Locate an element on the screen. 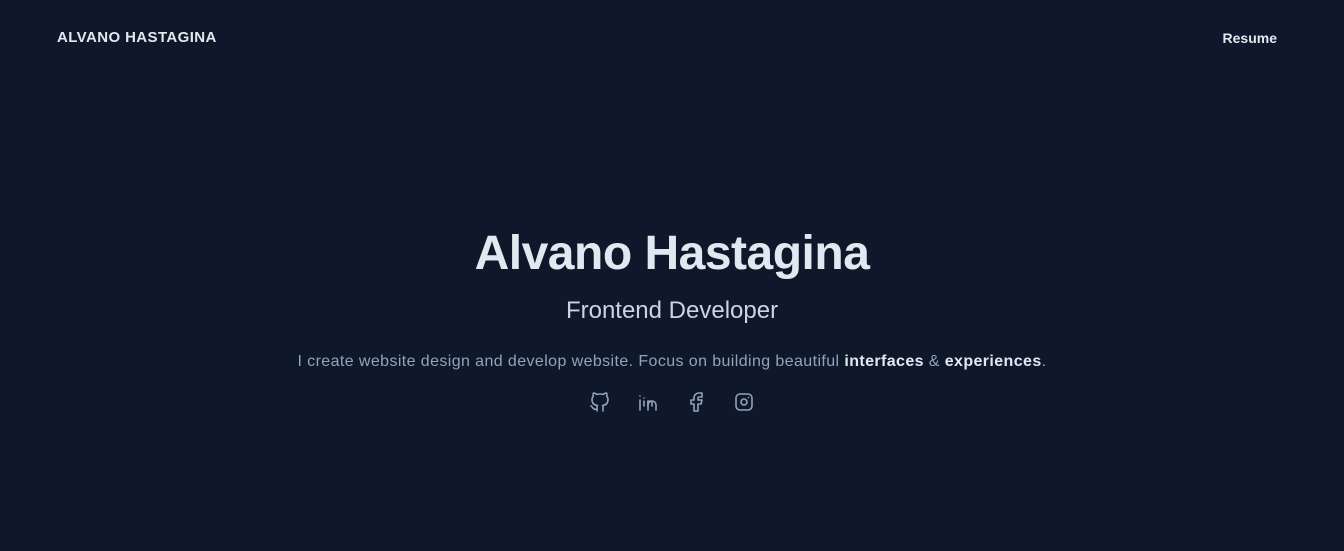 This screenshot has height=551, width=1344. hero-role: Frontend Developer is located at coordinates (672, 310).